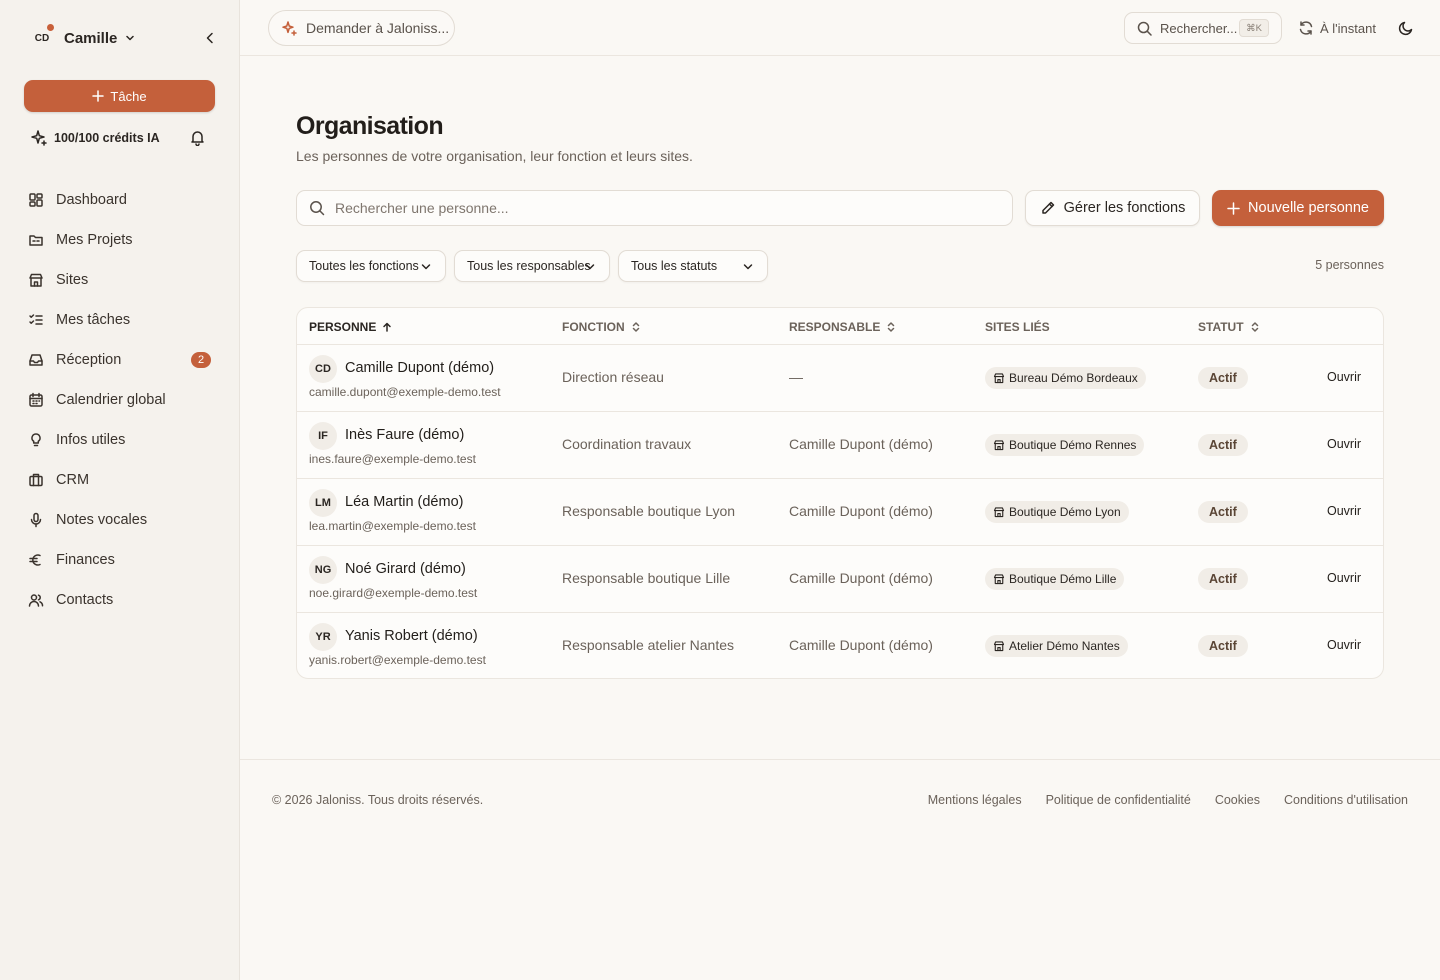  Describe the element at coordinates (128, 96) in the screenshot. I see `new-task-label: Tâche` at that location.